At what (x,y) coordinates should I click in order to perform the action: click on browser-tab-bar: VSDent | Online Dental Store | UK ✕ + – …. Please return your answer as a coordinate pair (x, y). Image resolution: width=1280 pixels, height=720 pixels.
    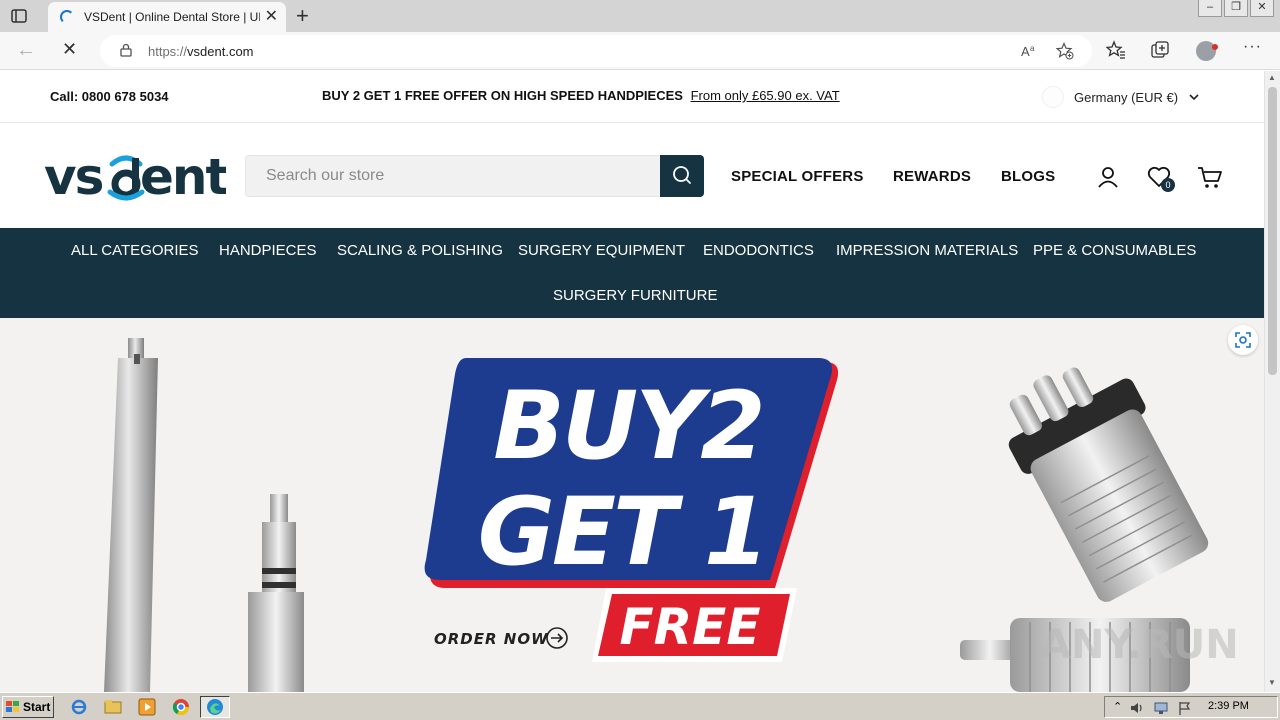
    Looking at the image, I should click on (640, 16).